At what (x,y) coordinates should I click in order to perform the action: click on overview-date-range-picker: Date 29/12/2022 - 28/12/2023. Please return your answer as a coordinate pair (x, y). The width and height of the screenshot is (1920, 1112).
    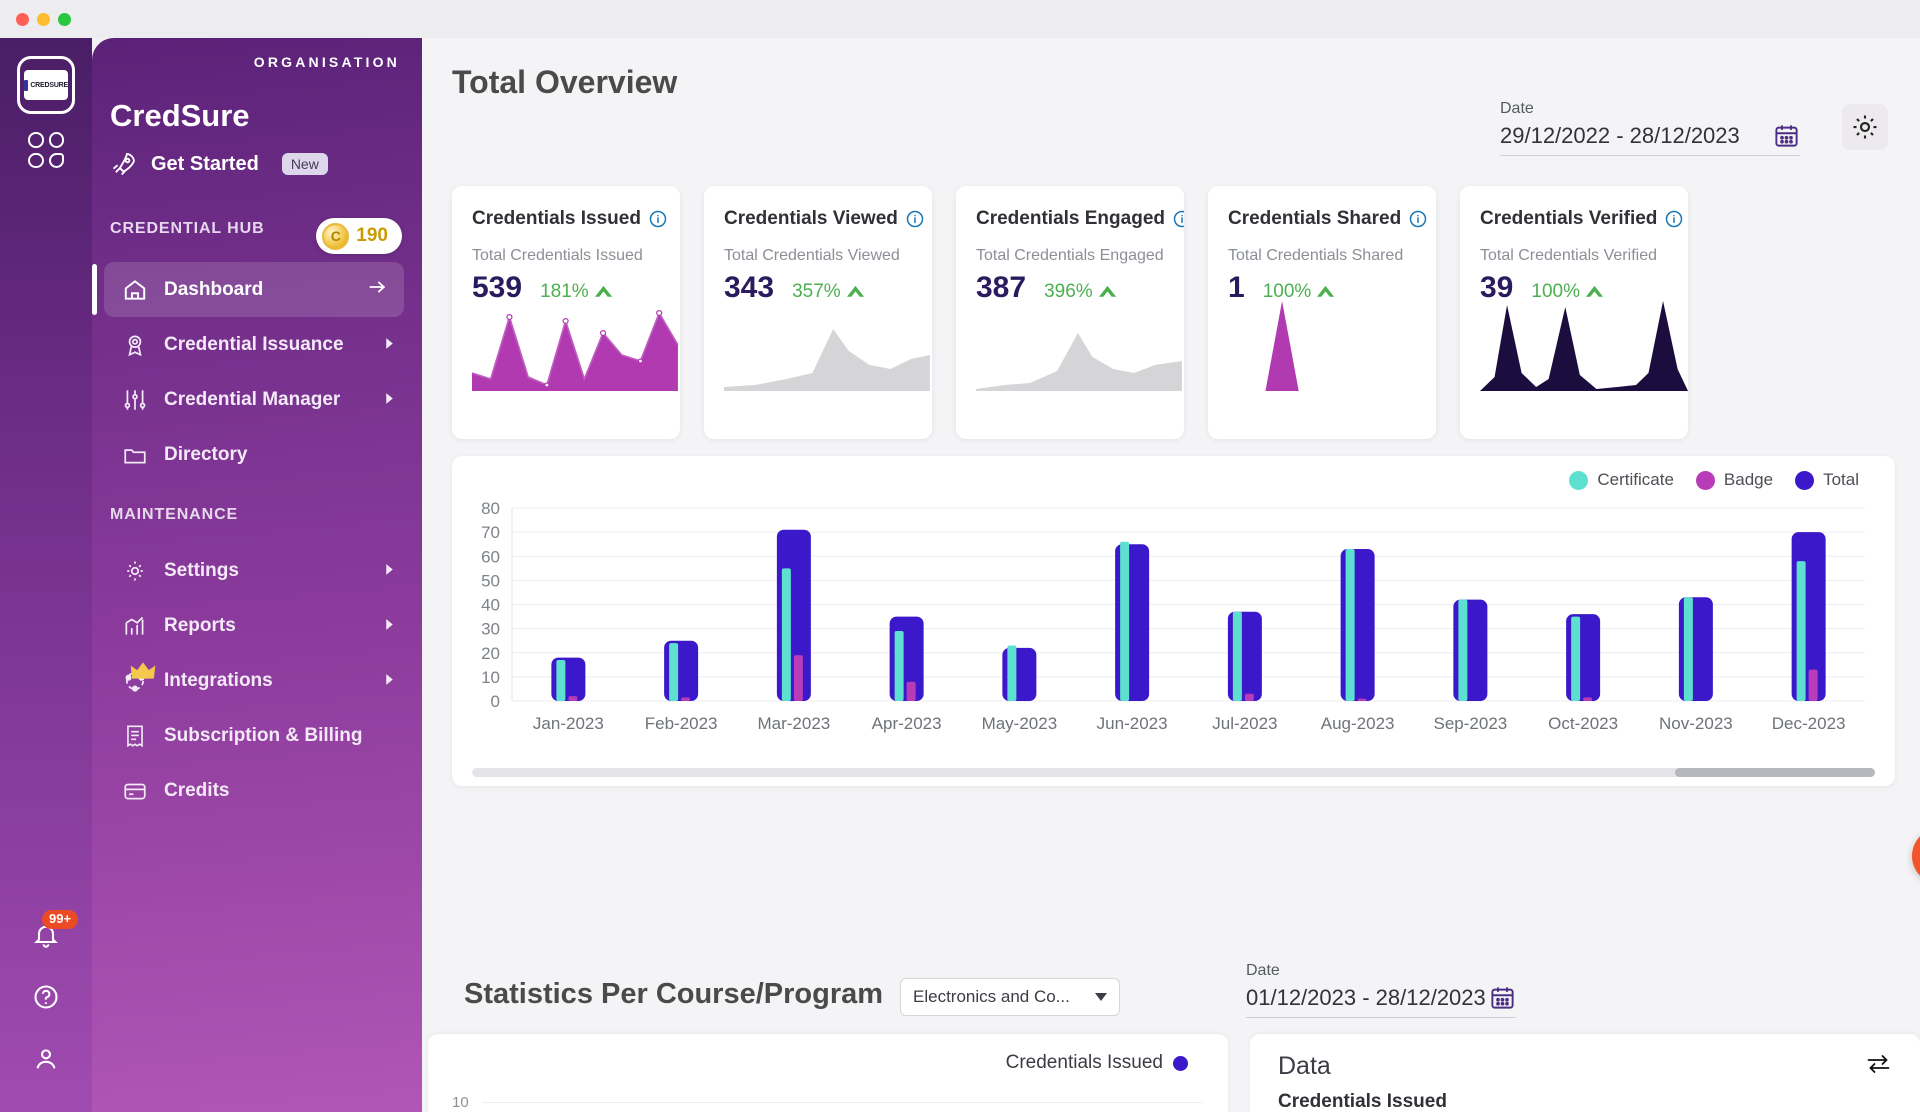
    Looking at the image, I should click on (1650, 128).